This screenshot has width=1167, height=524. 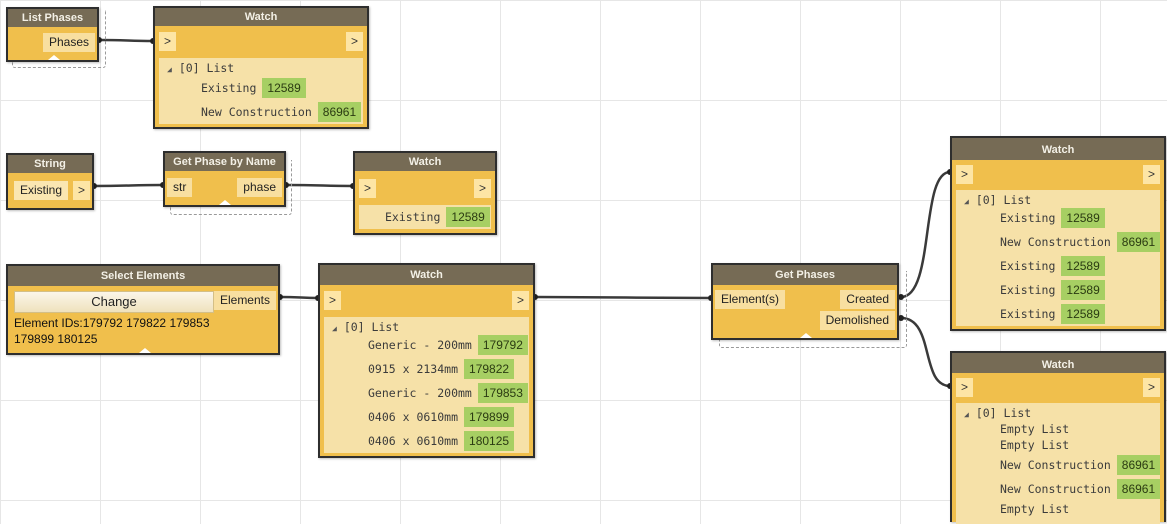 I want to click on watch-node-2: Watch > > Existing 12589, so click(x=425, y=193).